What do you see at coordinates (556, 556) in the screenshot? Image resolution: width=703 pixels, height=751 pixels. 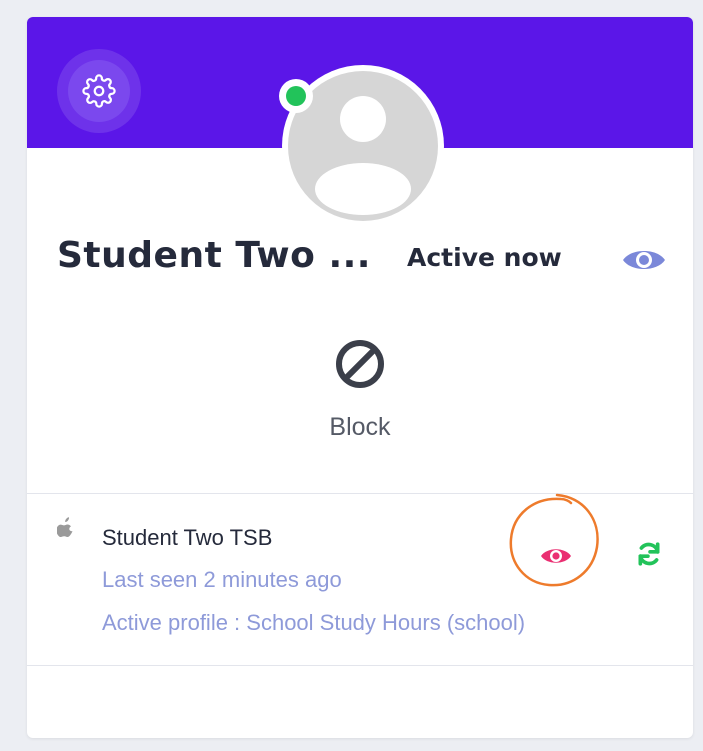 I see `device-eye-icon` at bounding box center [556, 556].